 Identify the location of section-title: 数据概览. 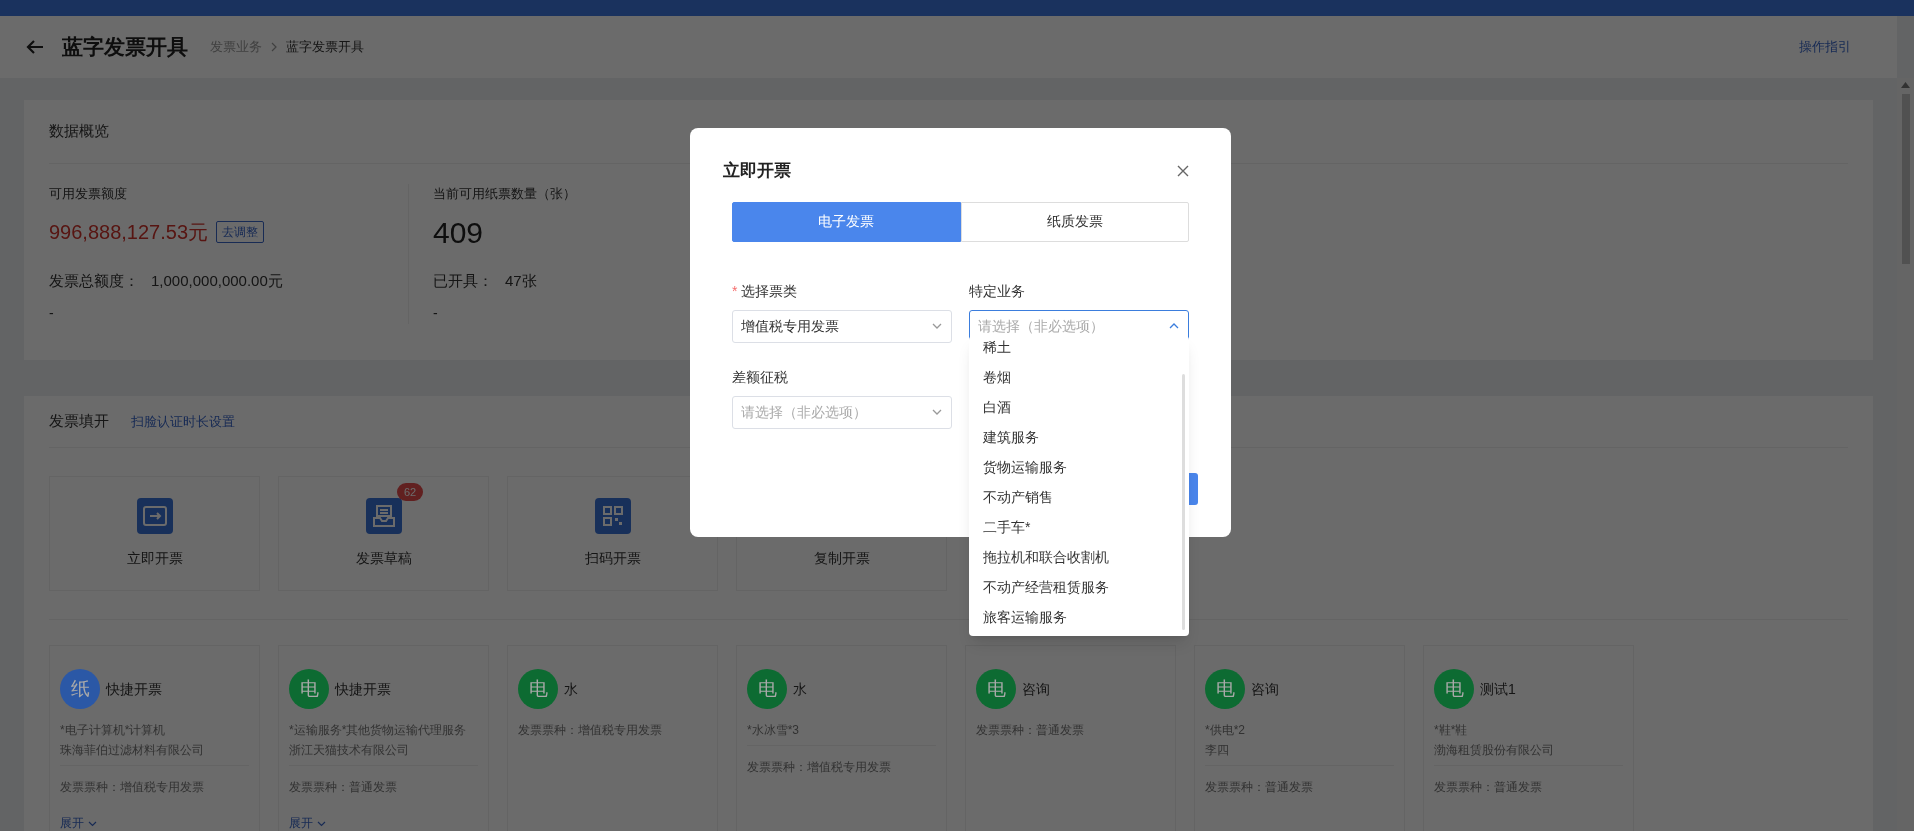
(79, 131).